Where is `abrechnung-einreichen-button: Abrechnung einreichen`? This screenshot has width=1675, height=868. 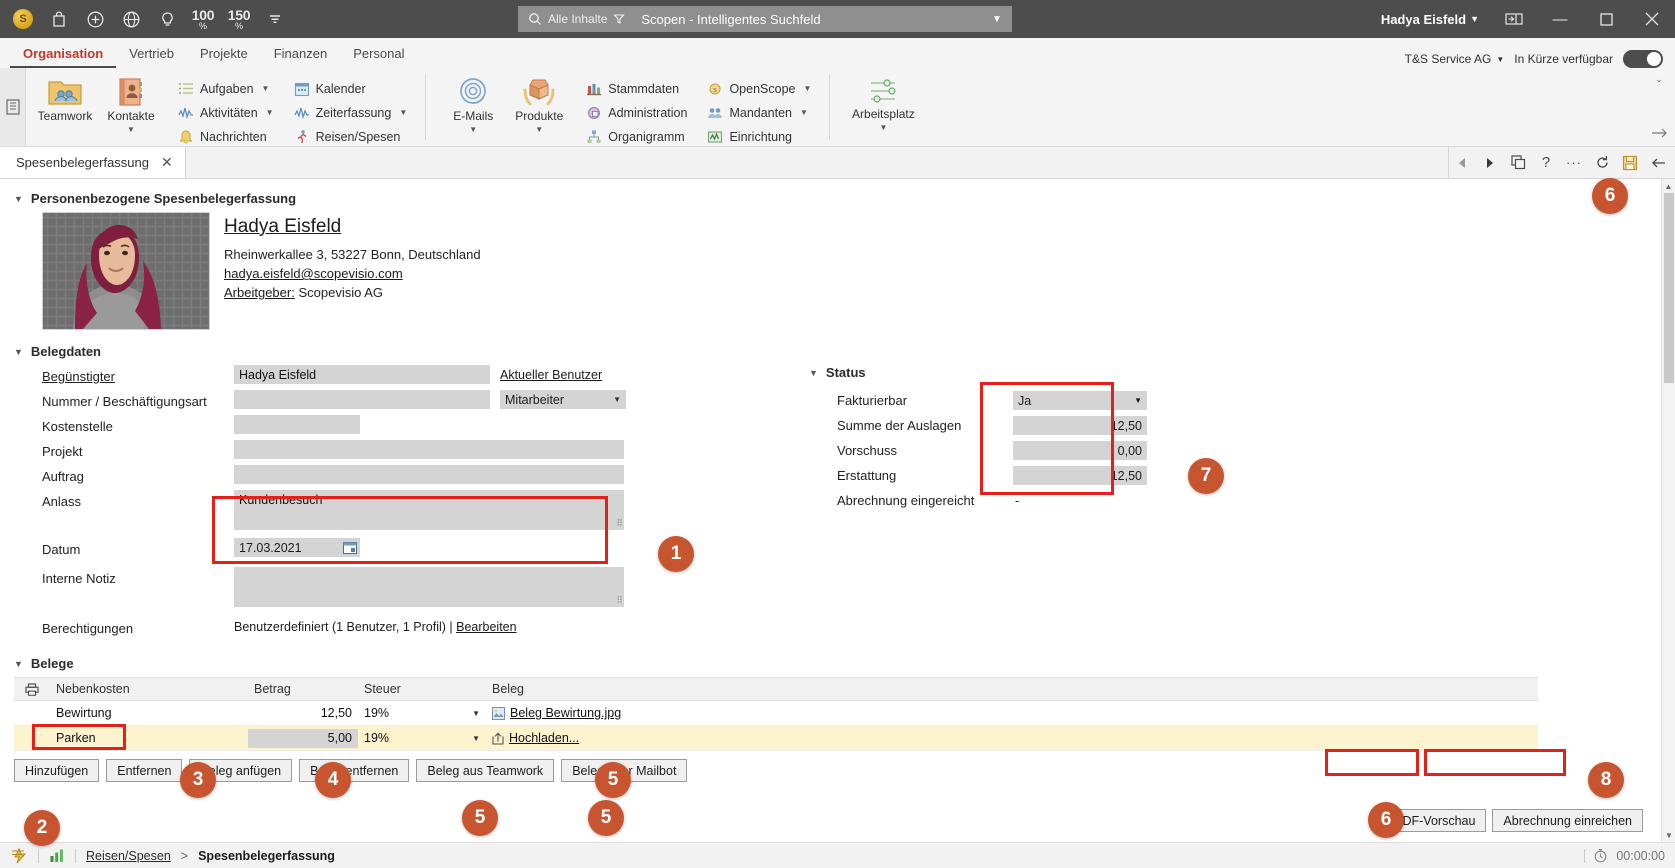
abrechnung-einreichen-button: Abrechnung einreichen is located at coordinates (1567, 820).